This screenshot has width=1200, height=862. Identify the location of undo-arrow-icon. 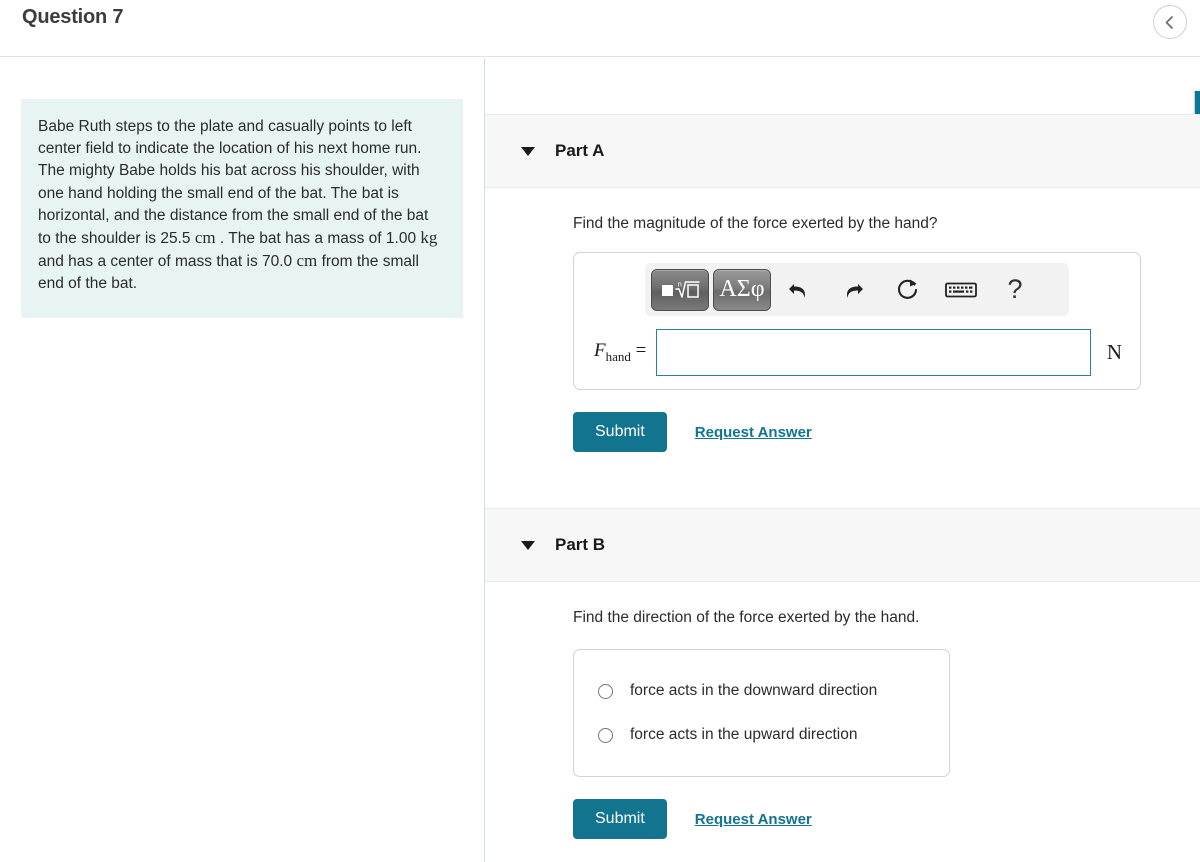
(799, 290).